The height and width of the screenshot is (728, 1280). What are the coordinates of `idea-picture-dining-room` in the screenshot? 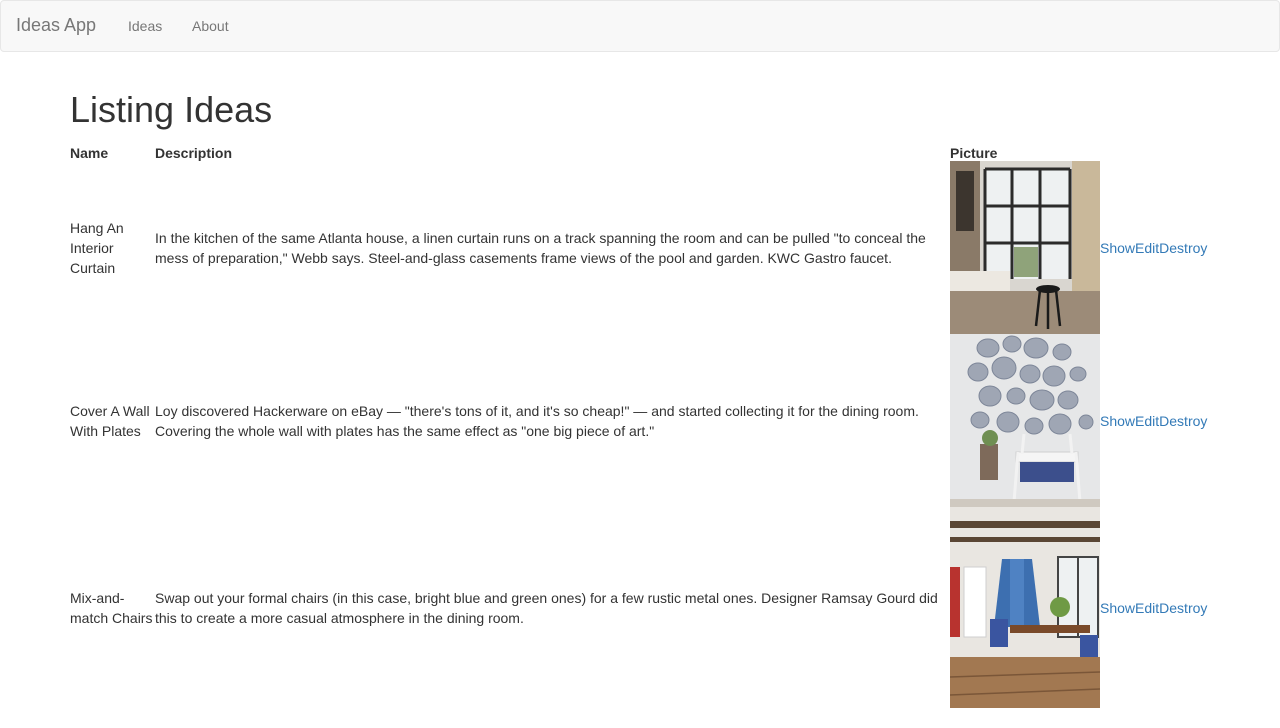 It's located at (1025, 607).